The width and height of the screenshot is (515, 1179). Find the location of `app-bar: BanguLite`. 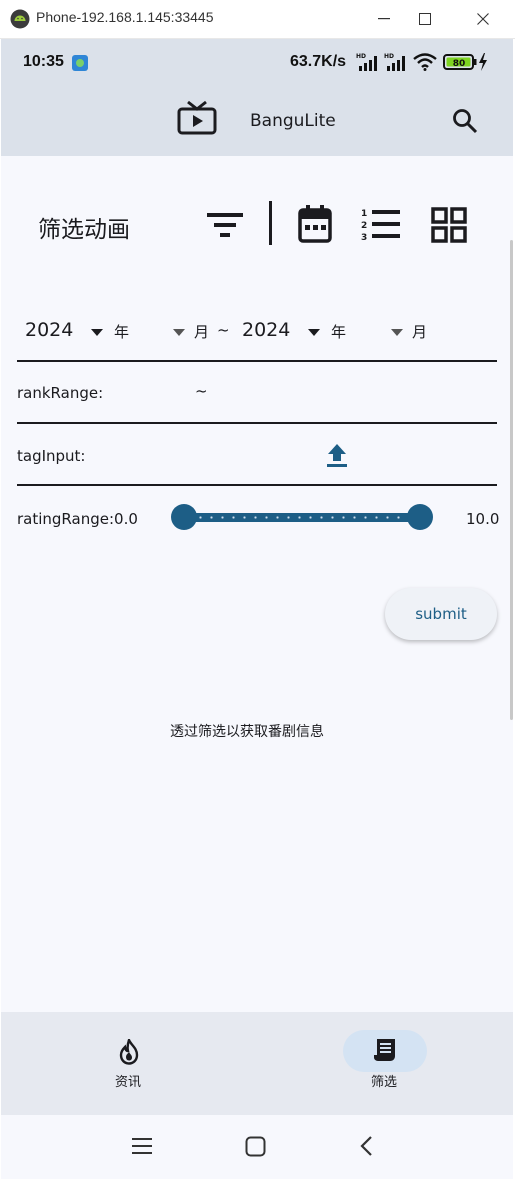

app-bar: BanguLite is located at coordinates (257, 120).